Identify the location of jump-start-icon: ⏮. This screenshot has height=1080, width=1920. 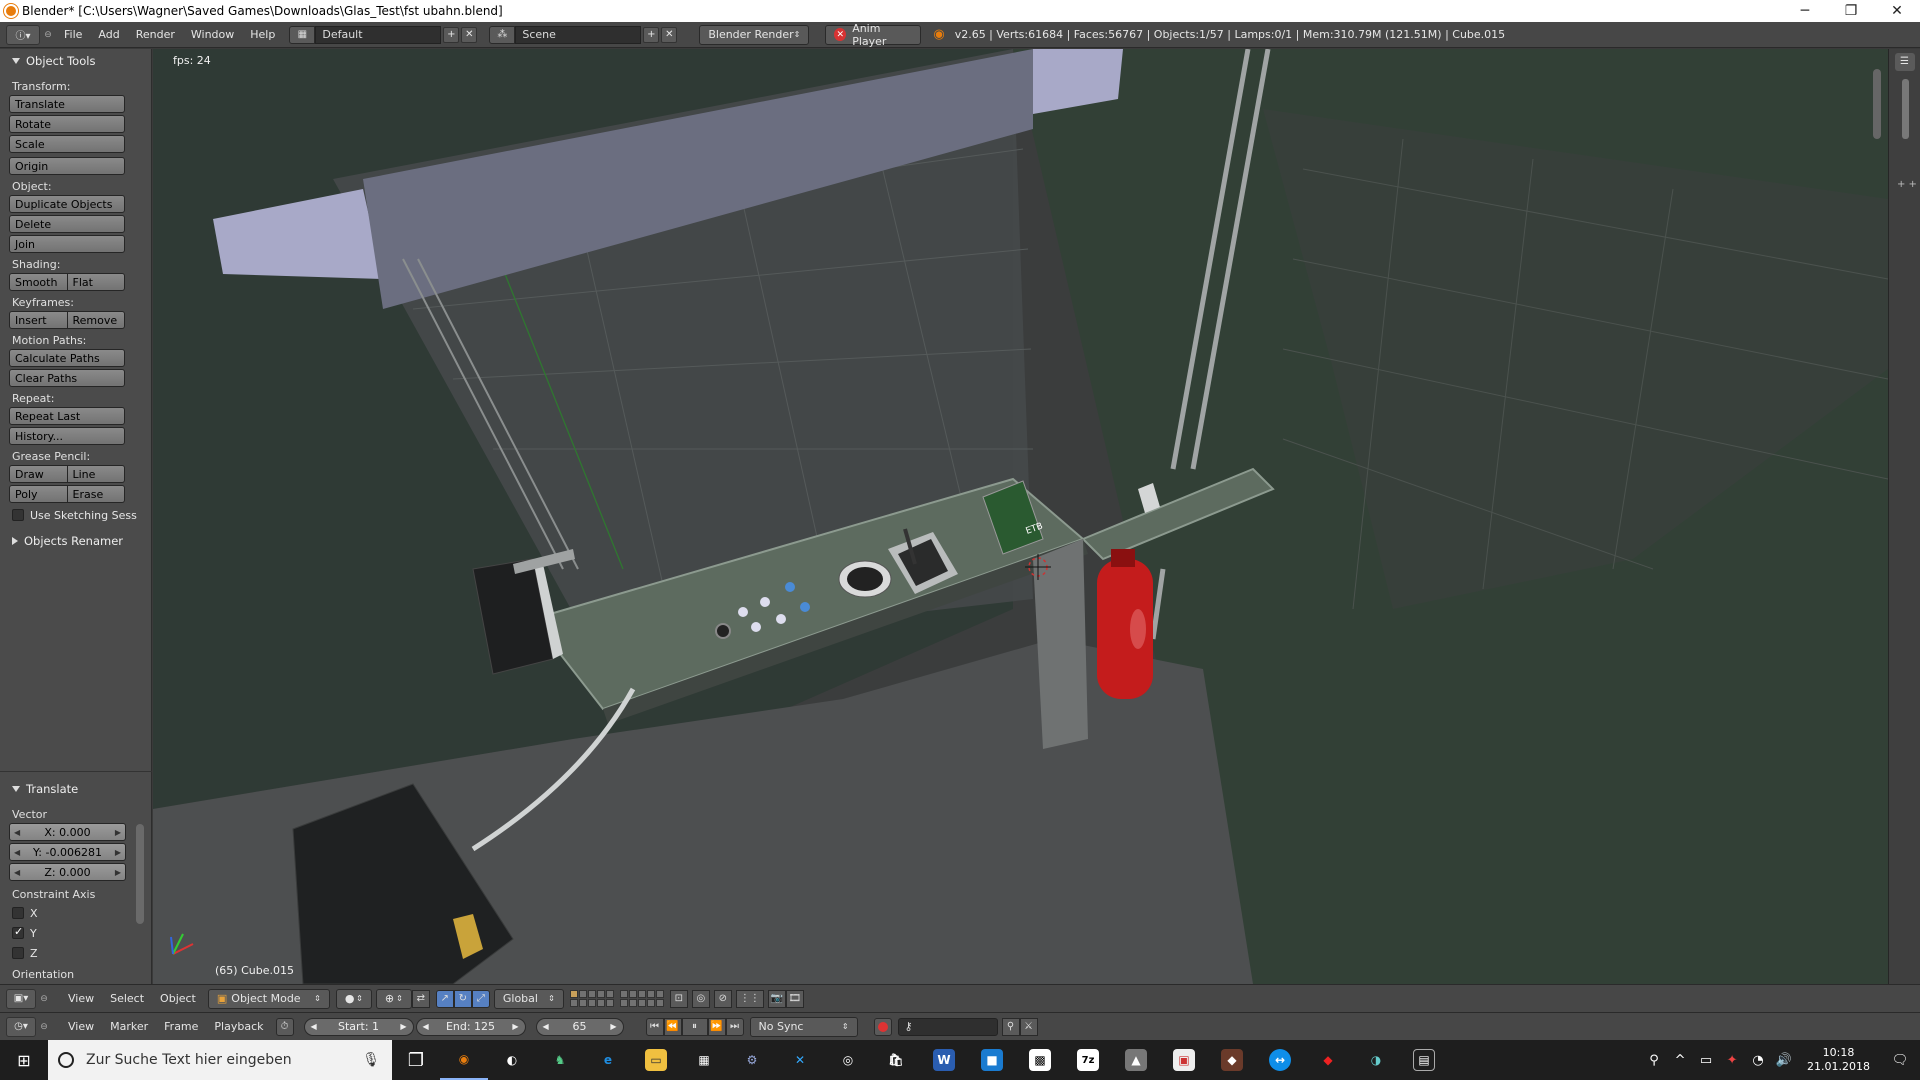
(654, 1026).